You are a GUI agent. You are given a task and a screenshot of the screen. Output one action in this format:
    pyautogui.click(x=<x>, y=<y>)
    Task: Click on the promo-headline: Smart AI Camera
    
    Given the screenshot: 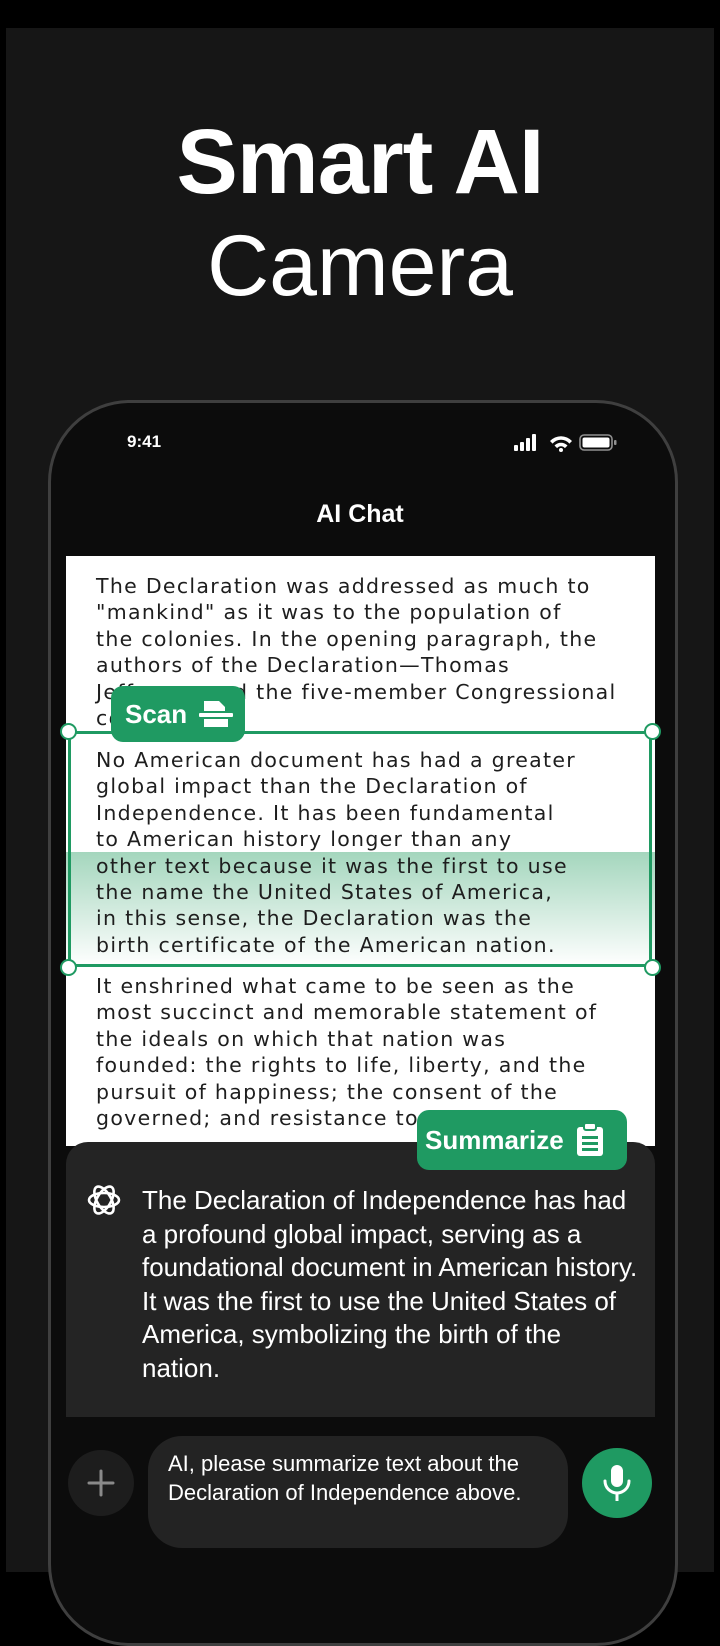 What is the action you would take?
    pyautogui.click(x=360, y=214)
    